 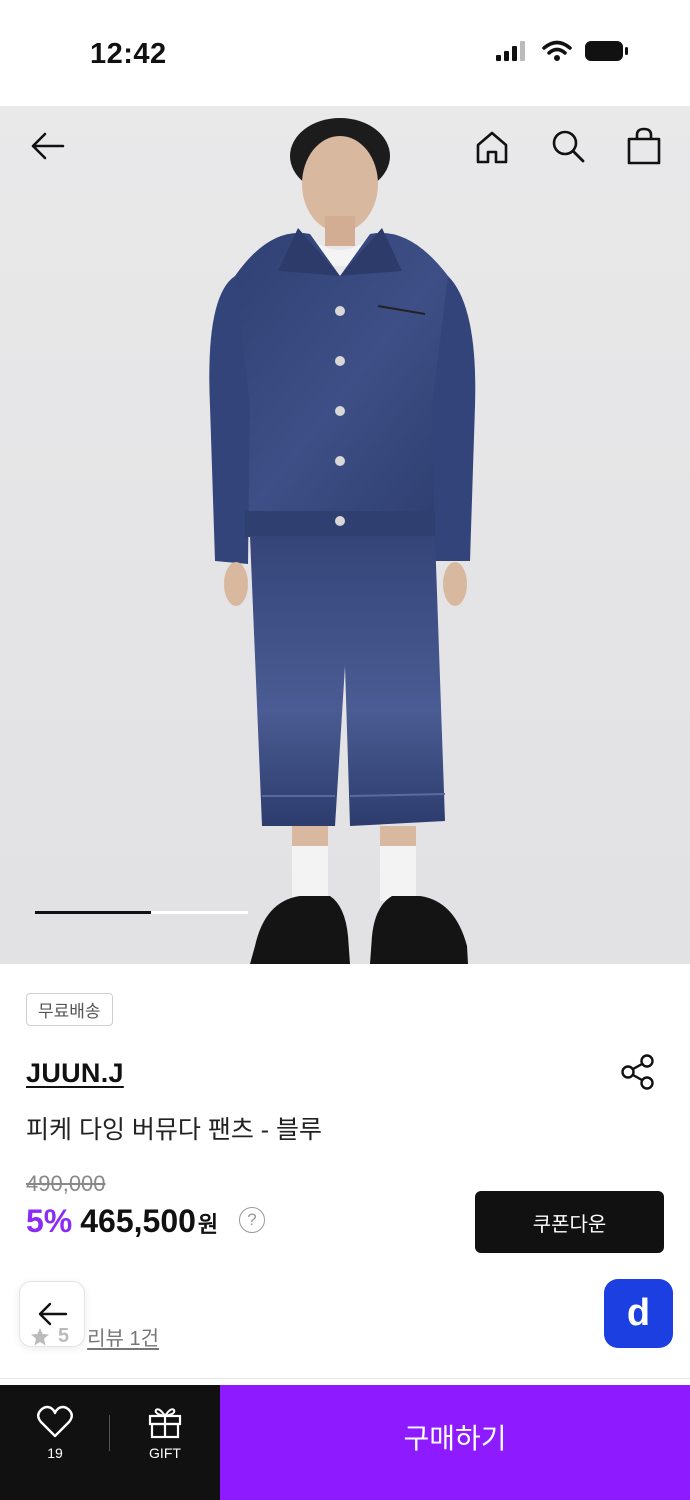 I want to click on search-button, so click(x=568, y=146).